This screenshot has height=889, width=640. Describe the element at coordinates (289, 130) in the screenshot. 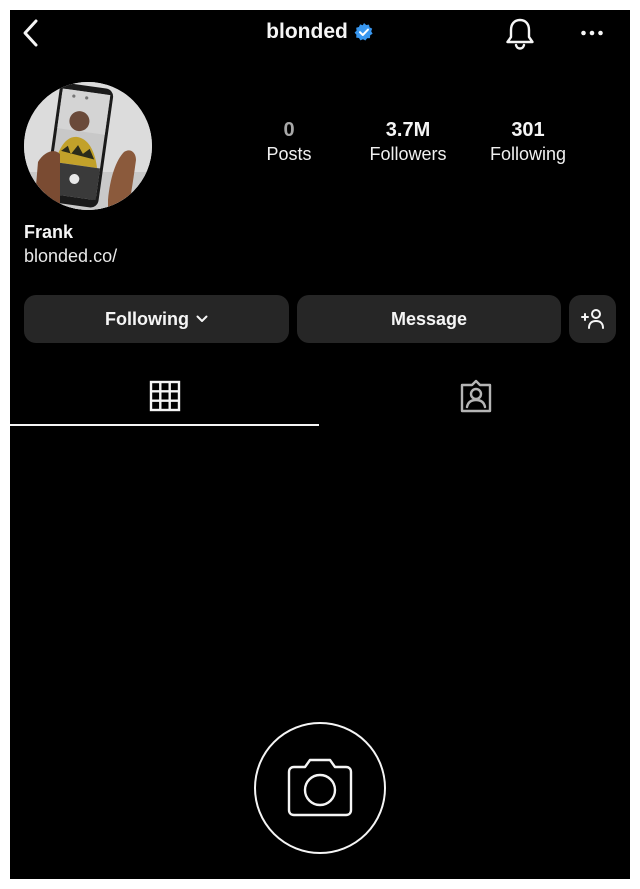

I see `posts-count-value: 0` at that location.